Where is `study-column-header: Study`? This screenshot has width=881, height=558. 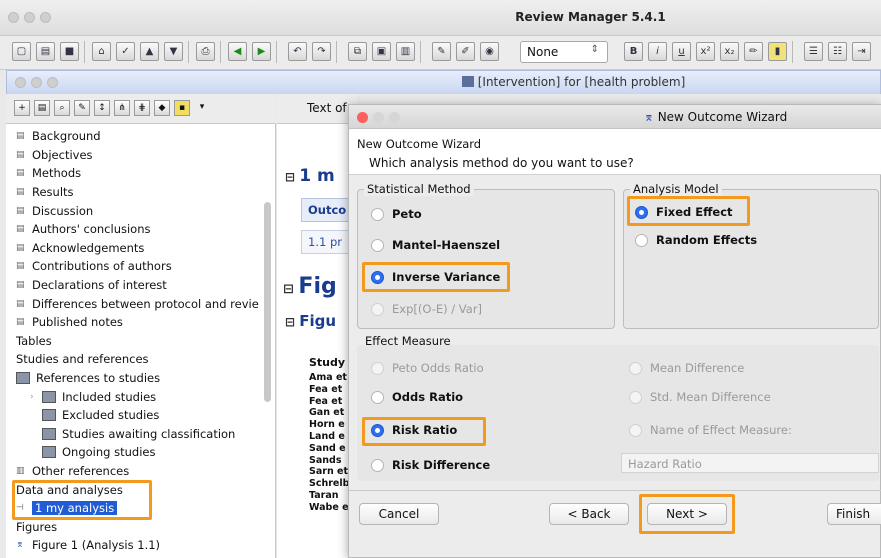
study-column-header: Study is located at coordinates (327, 362).